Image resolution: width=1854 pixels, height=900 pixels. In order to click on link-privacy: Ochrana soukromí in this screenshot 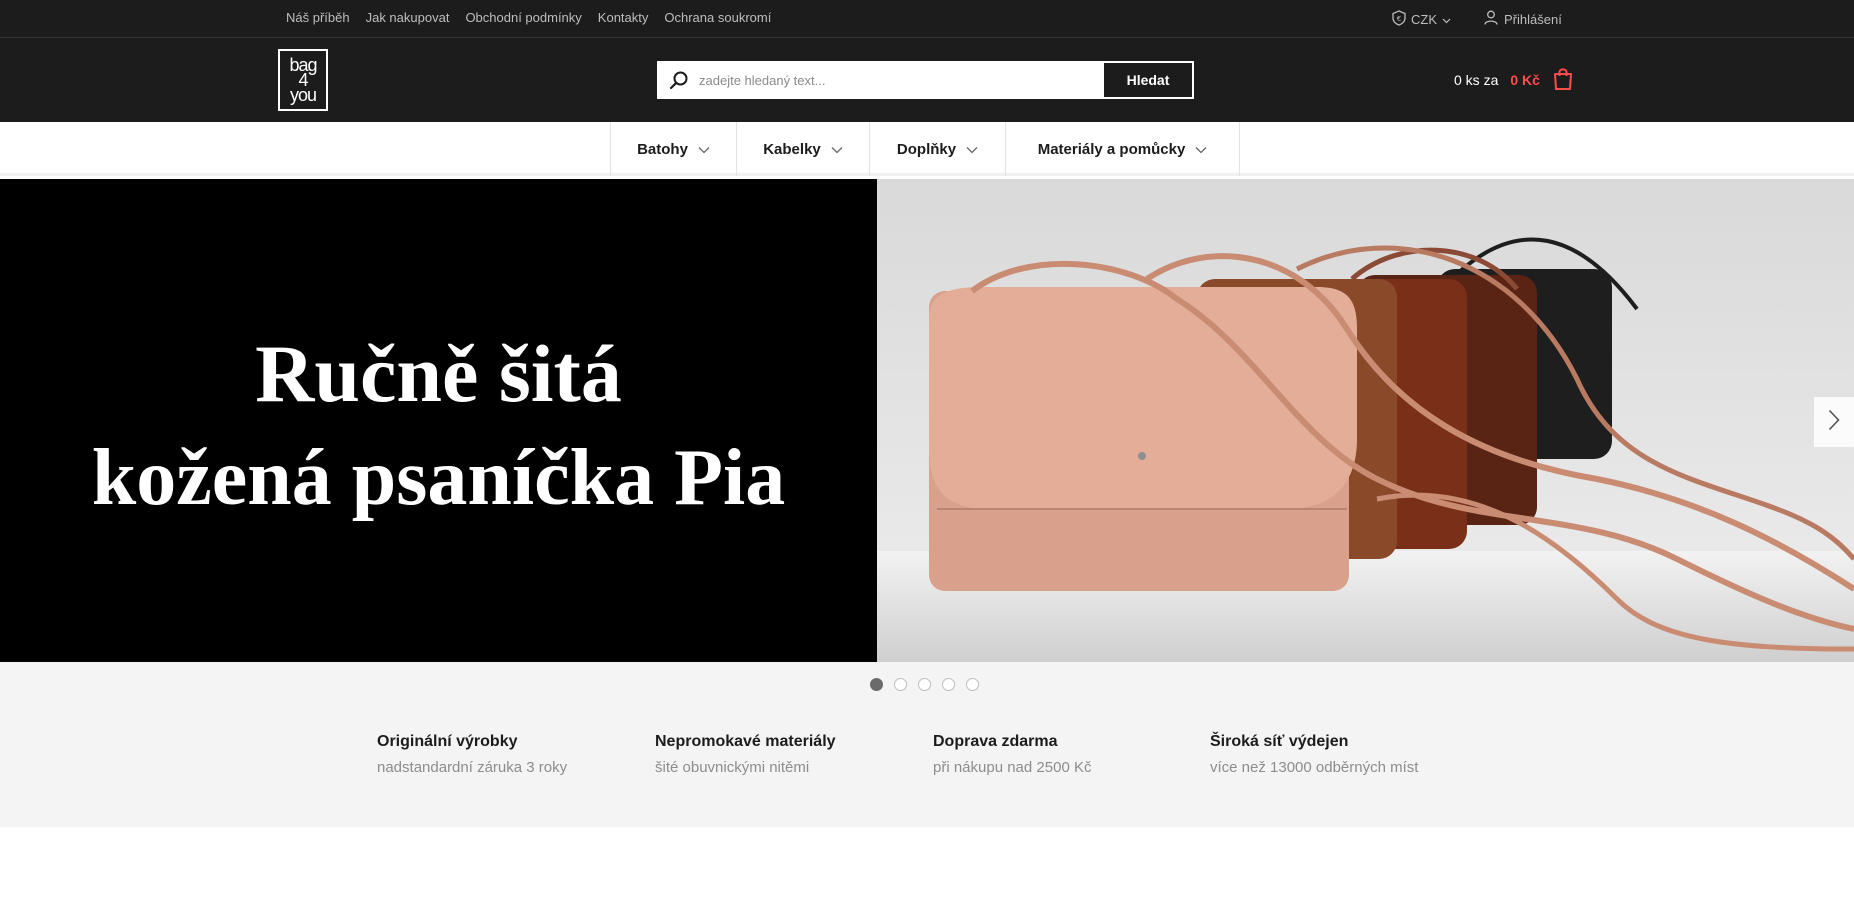, I will do `click(717, 17)`.